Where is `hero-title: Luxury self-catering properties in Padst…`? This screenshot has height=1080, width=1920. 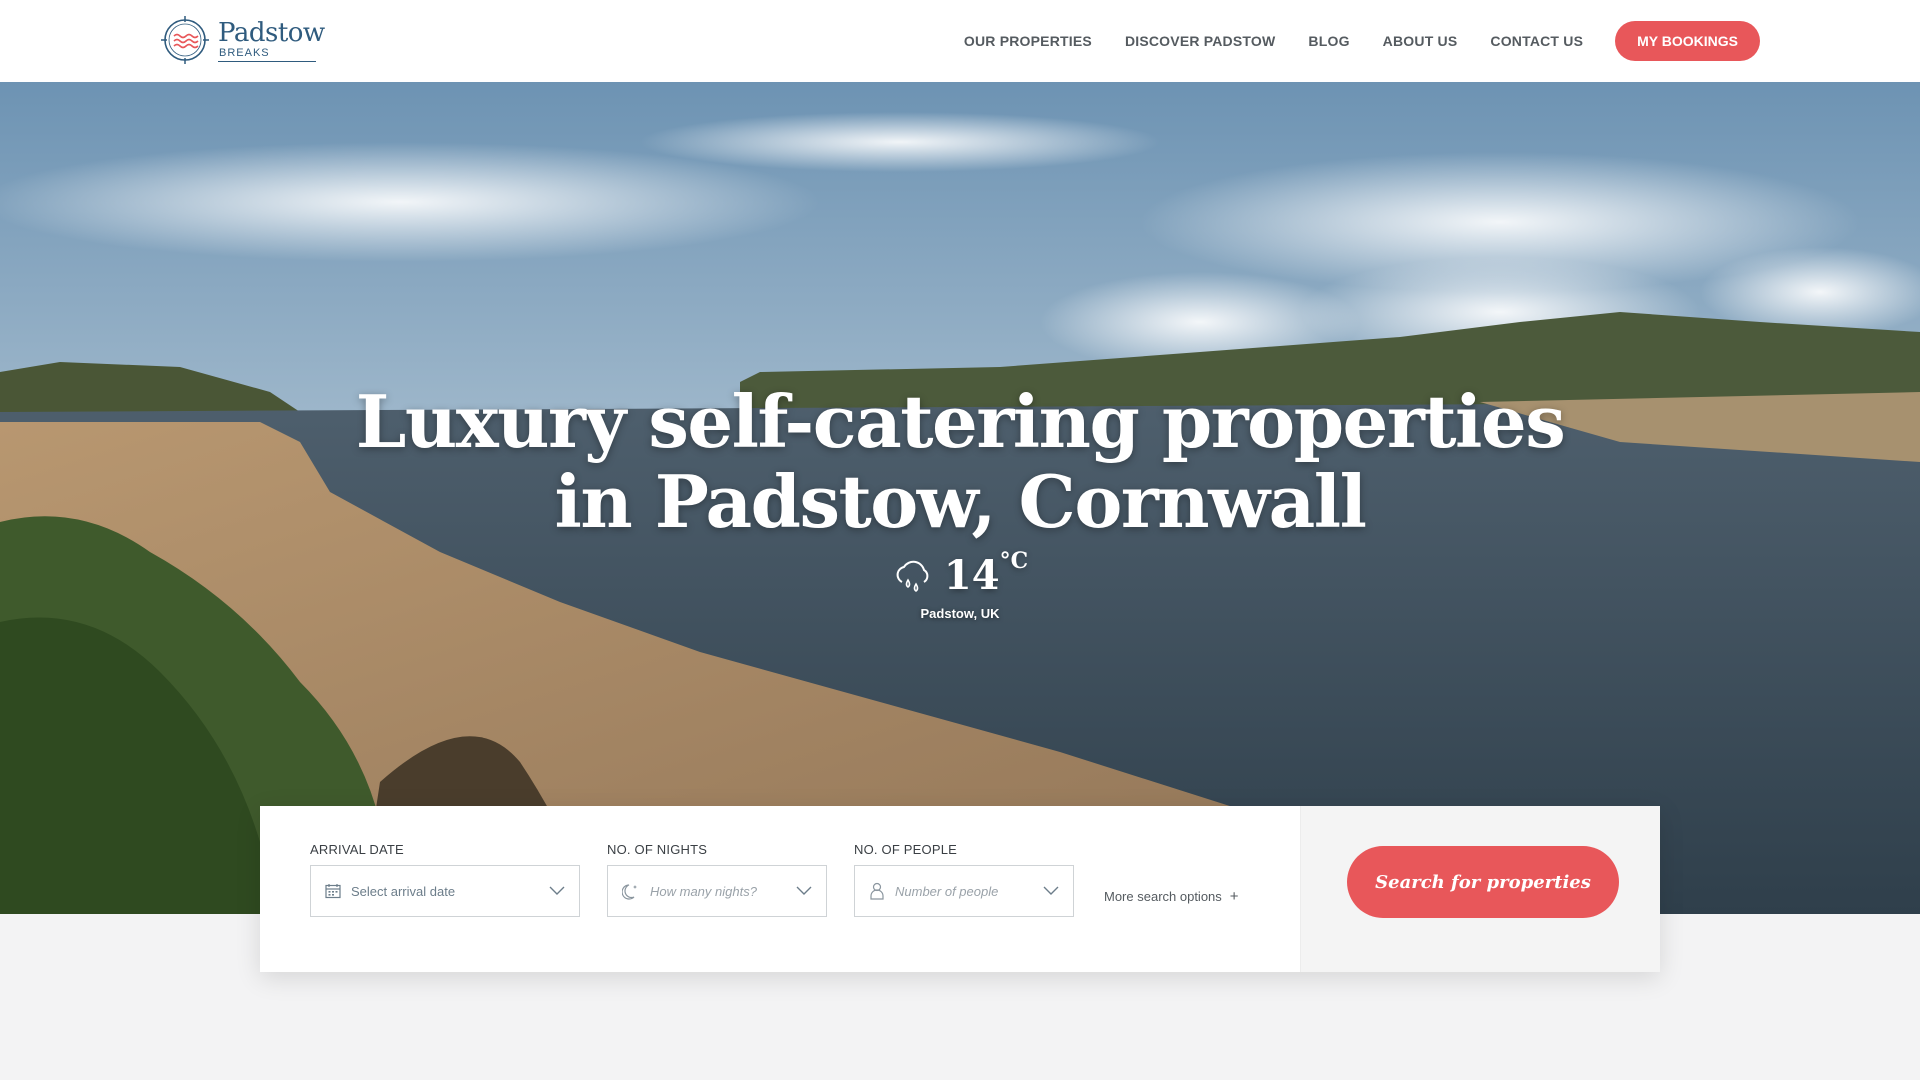
hero-title: Luxury self-catering properties in Padst… is located at coordinates (960, 462).